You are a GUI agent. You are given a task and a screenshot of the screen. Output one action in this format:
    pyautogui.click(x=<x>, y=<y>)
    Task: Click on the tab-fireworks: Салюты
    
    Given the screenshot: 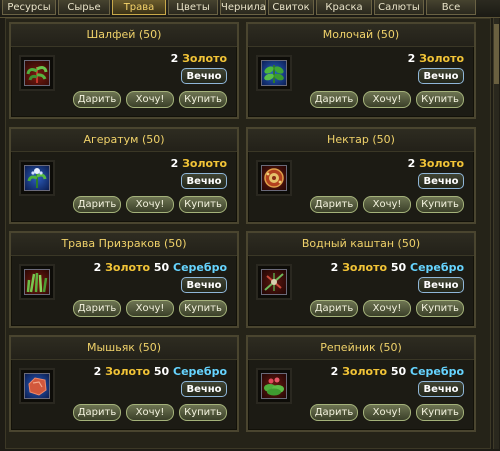 What is the action you would take?
    pyautogui.click(x=399, y=7)
    